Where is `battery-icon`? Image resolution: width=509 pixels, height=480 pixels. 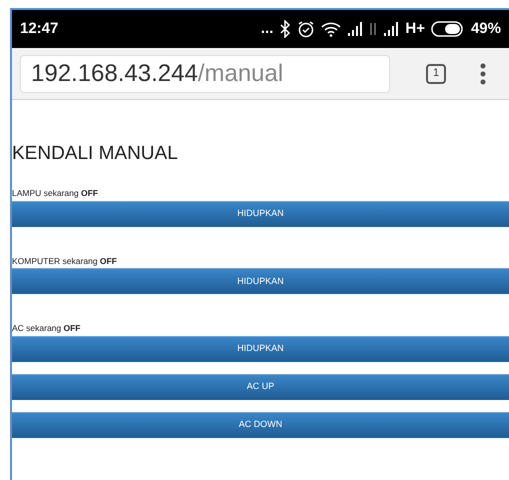 battery-icon is located at coordinates (447, 29).